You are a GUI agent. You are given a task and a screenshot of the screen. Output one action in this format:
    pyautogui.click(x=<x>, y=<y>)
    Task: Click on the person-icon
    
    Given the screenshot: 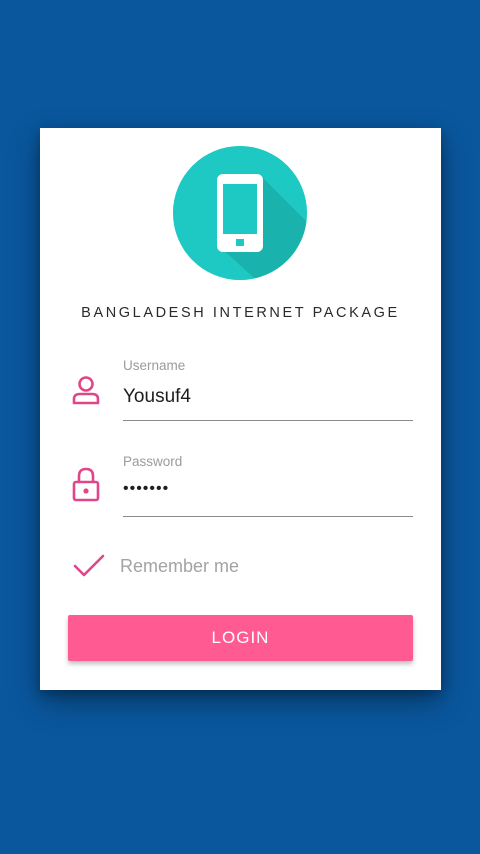 What is the action you would take?
    pyautogui.click(x=86, y=390)
    